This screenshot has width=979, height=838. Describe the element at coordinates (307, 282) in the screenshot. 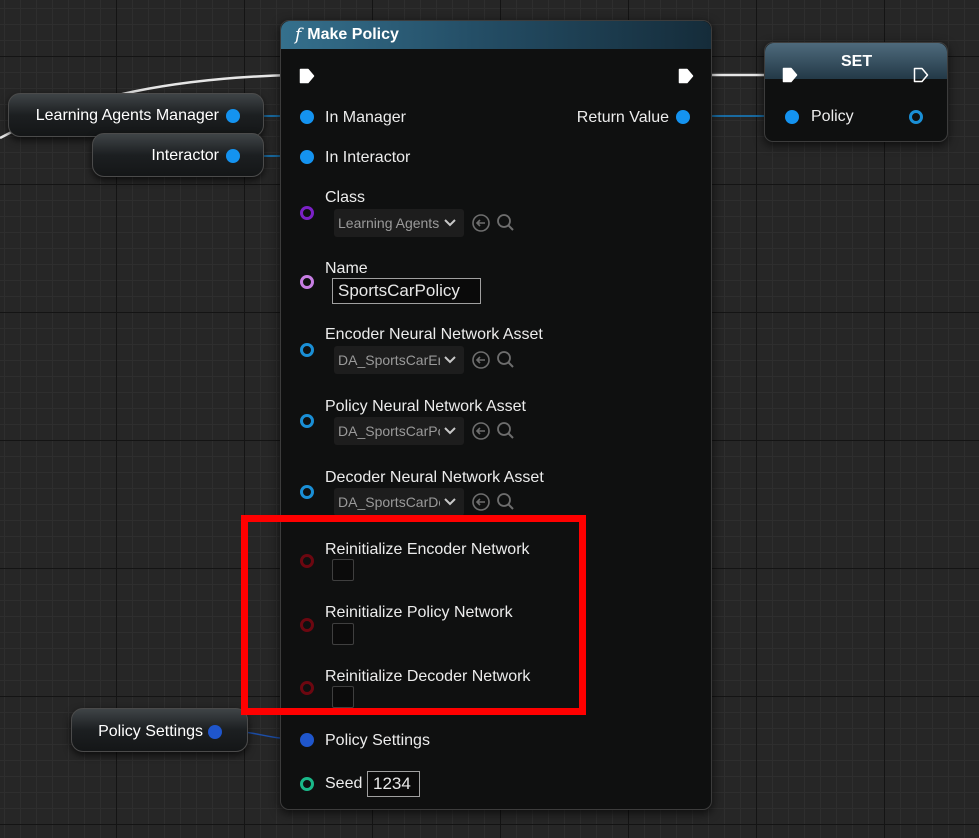

I see `name-pin` at that location.